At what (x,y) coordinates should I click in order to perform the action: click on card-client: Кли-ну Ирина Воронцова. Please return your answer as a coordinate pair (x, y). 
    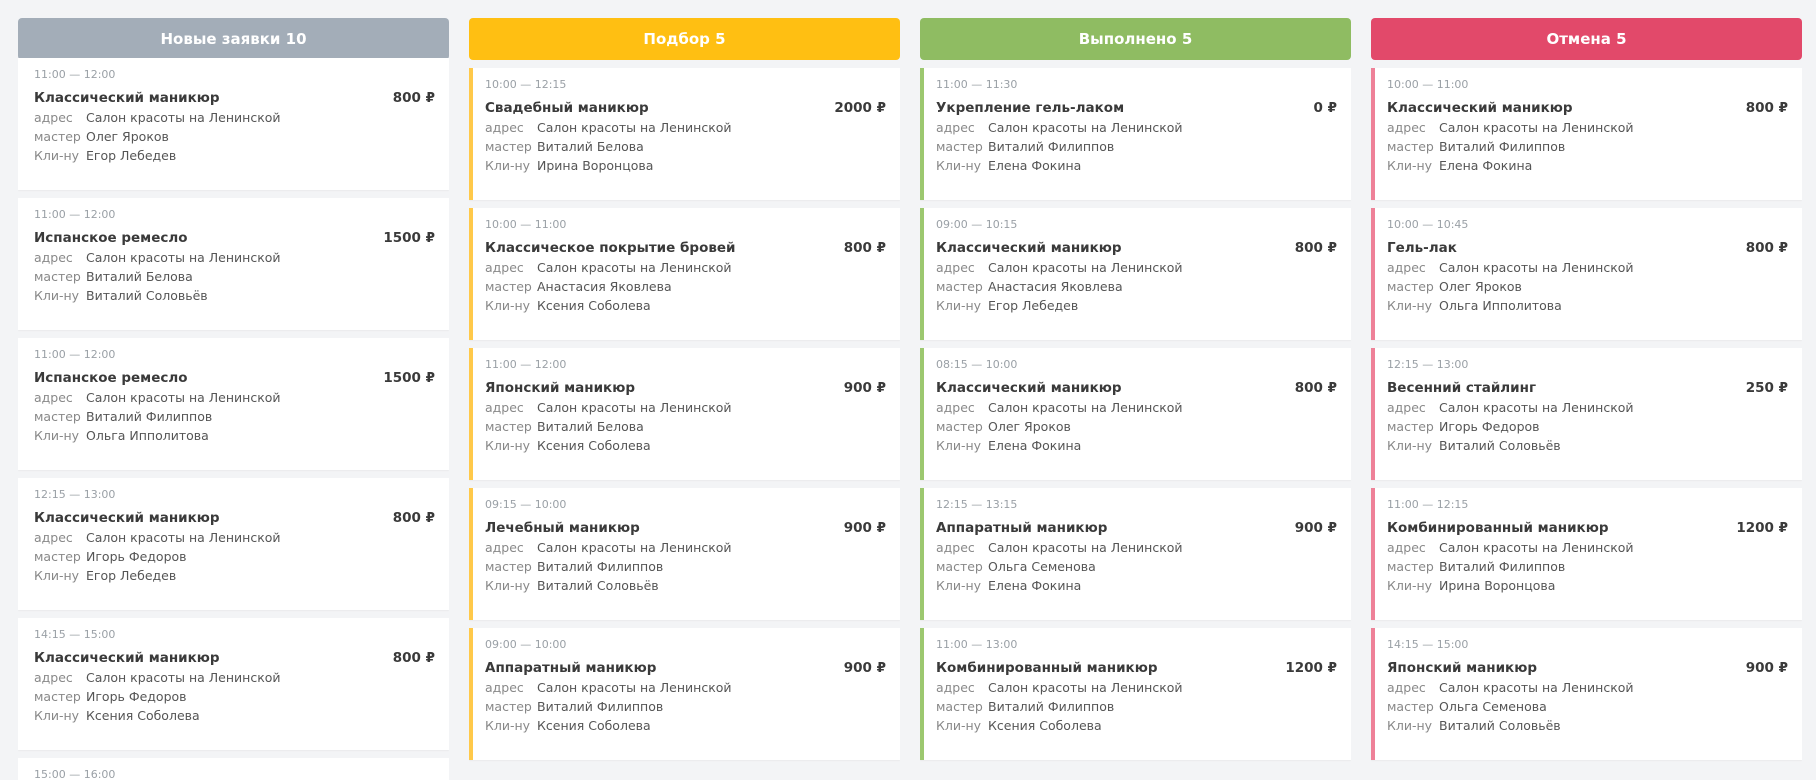
    Looking at the image, I should click on (1587, 585).